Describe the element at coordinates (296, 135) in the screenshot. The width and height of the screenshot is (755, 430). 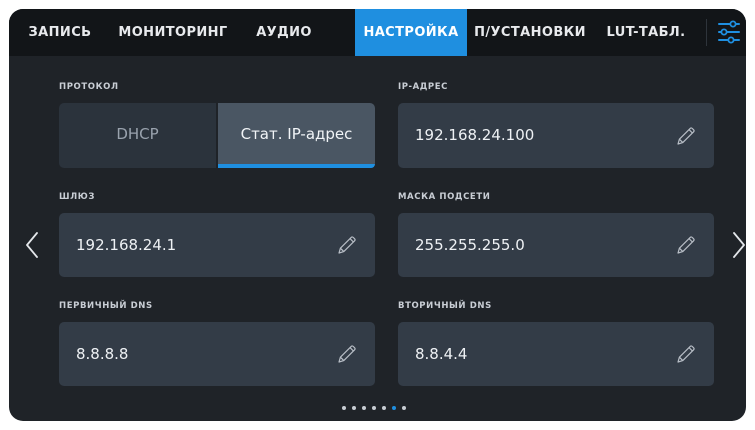
I see `static-ip-option: Стат. IP-адрес` at that location.